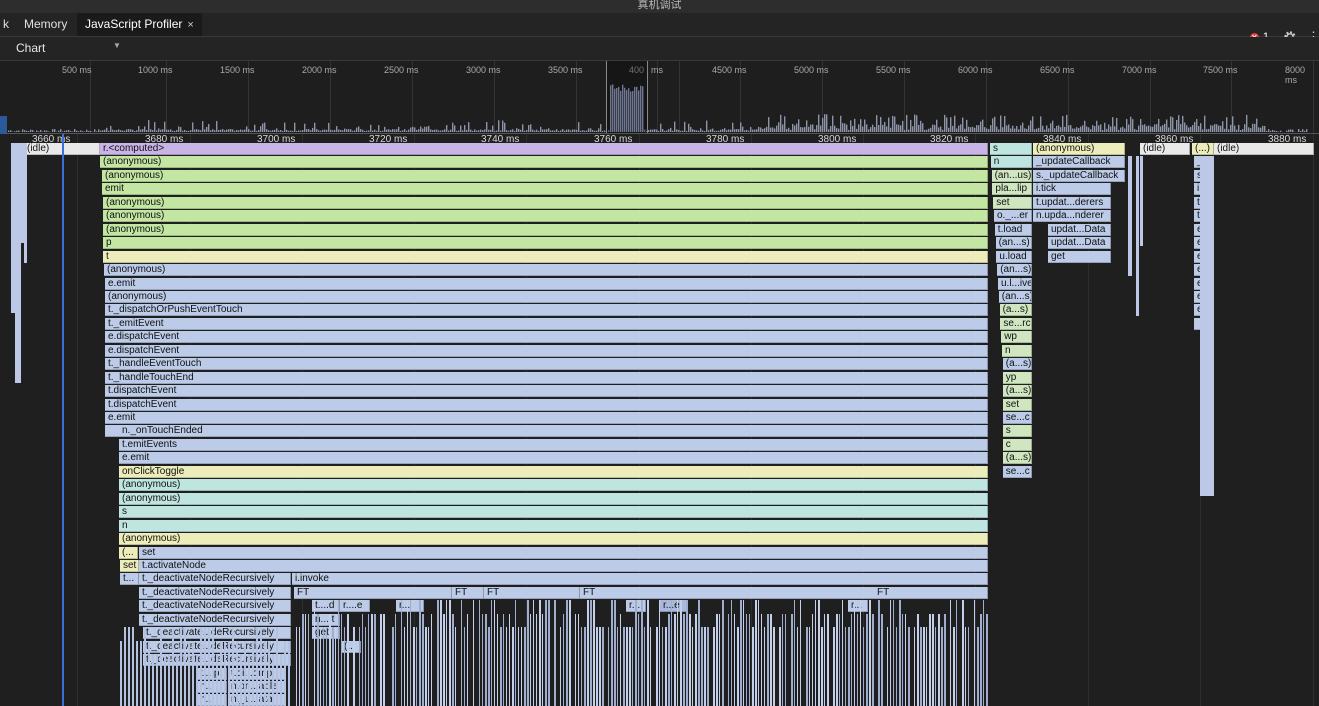 The height and width of the screenshot is (706, 1319). Describe the element at coordinates (1072, 216) in the screenshot. I see `flame-frame: n.upda...nderer` at that location.